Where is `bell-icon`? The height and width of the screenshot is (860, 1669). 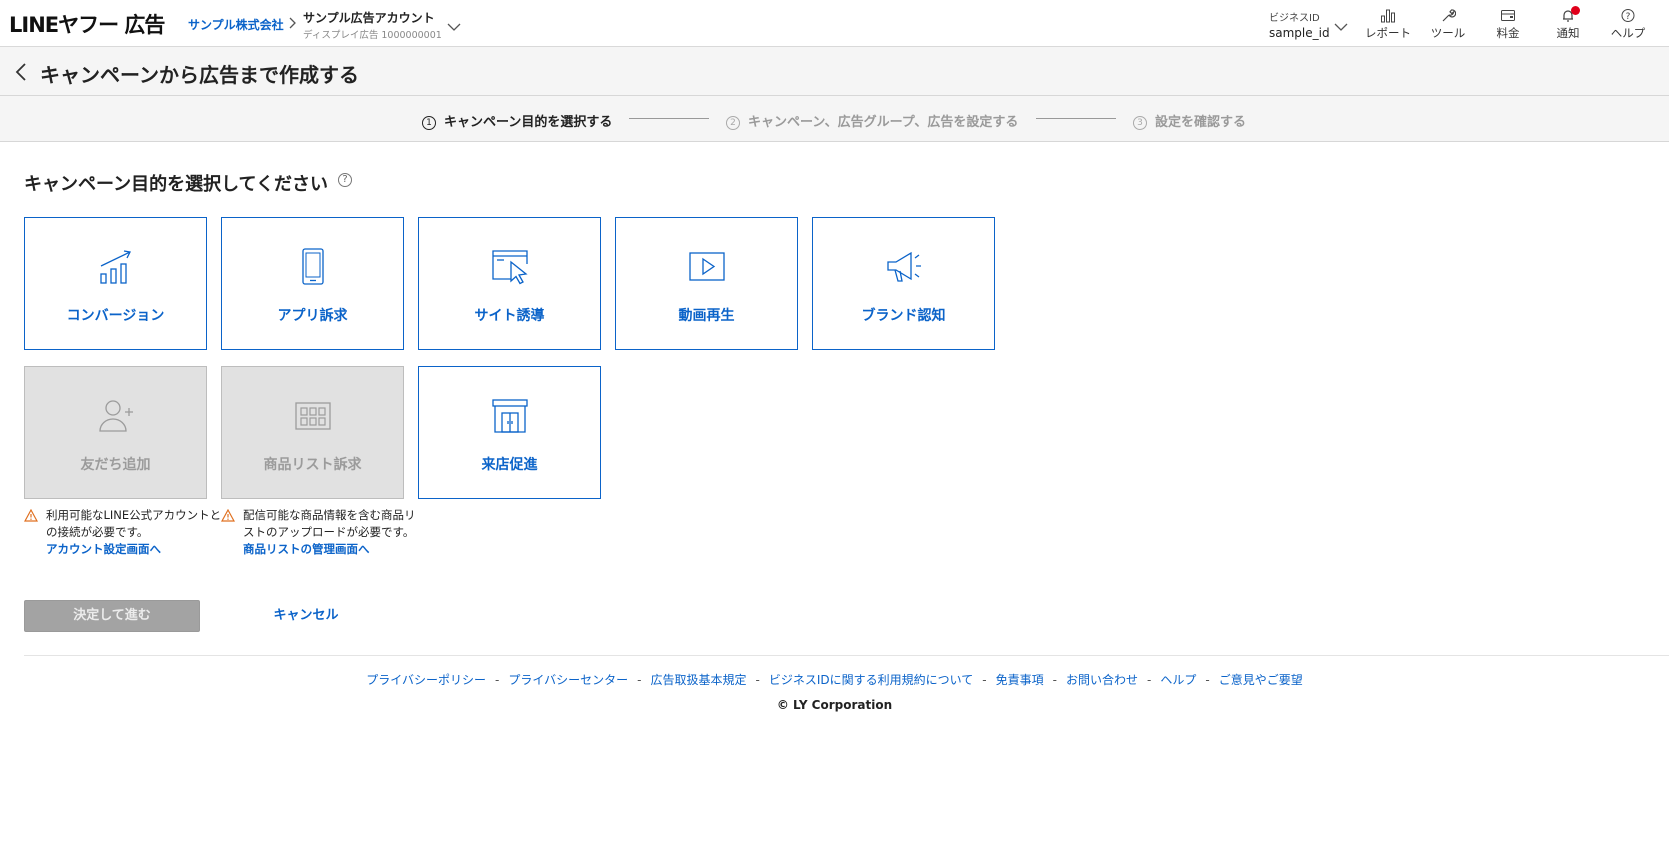 bell-icon is located at coordinates (1568, 15).